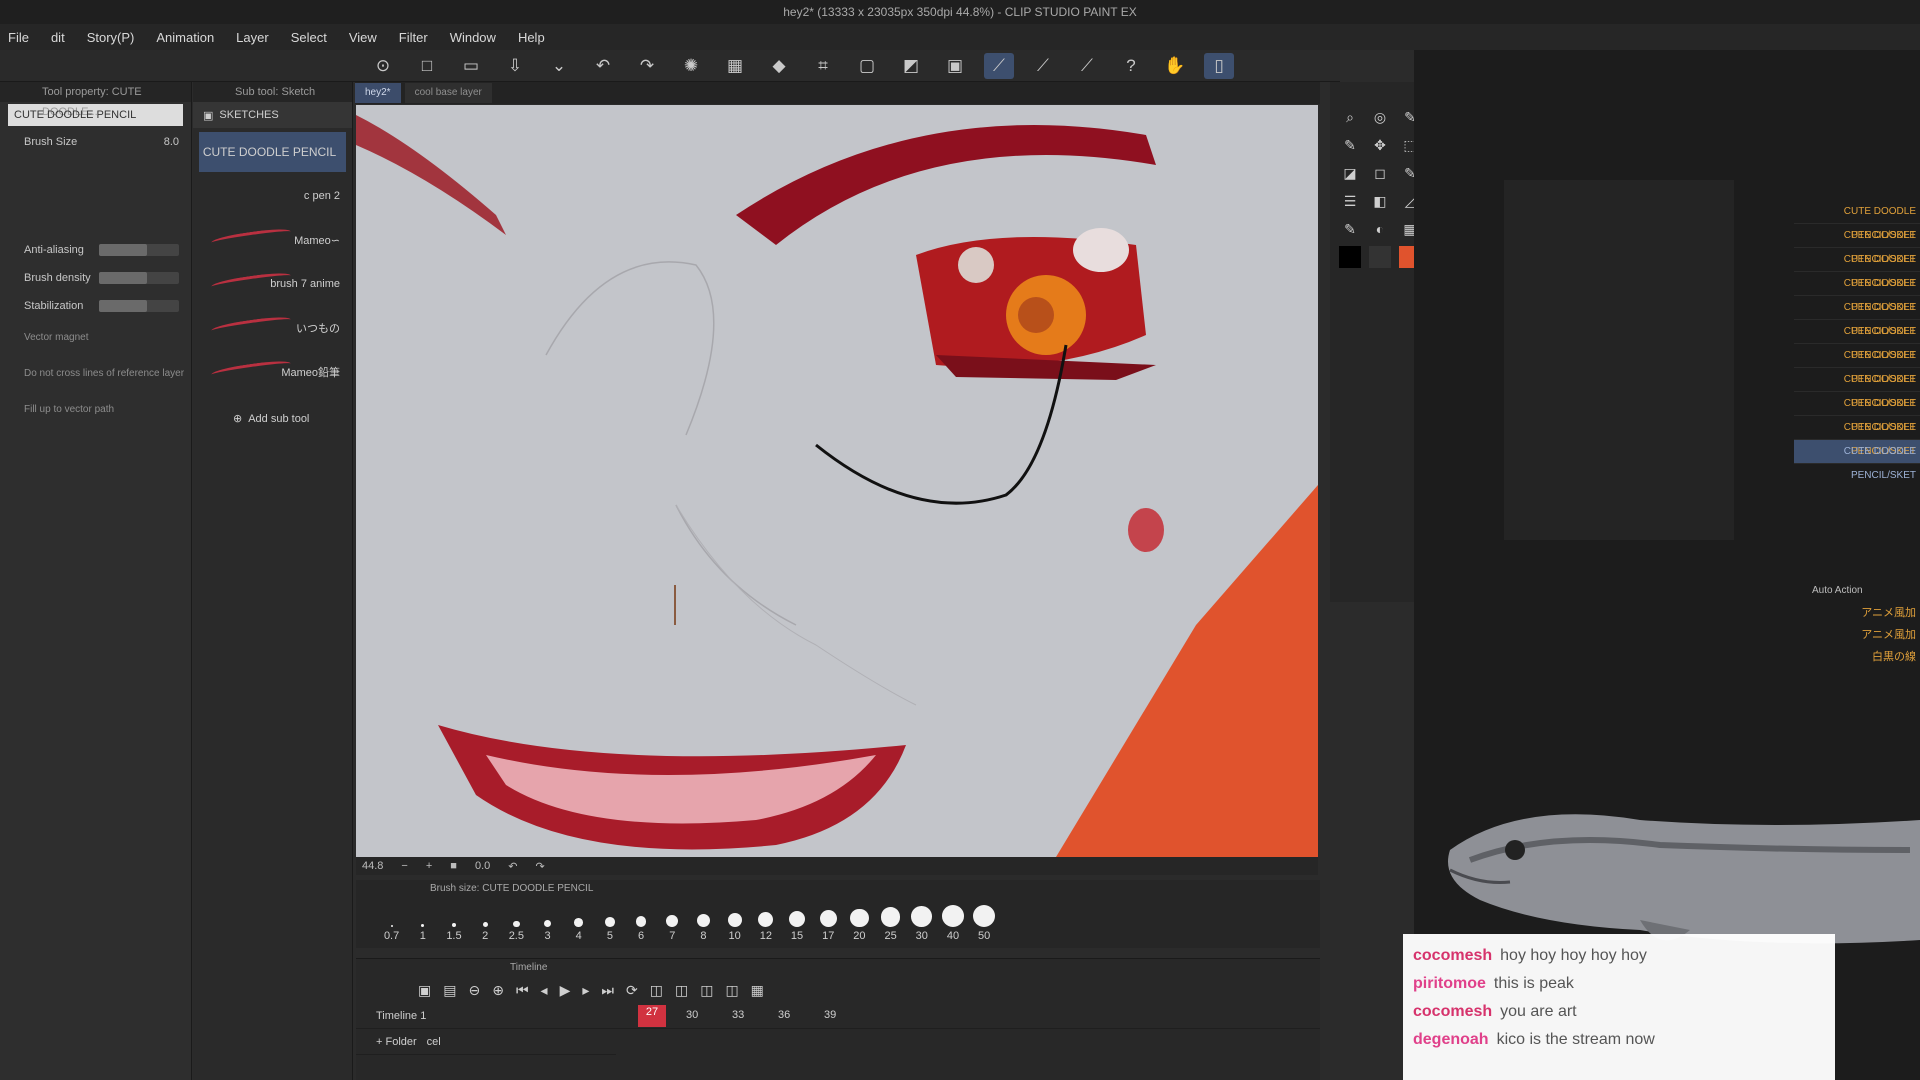 Image resolution: width=1920 pixels, height=1080 pixels. Describe the element at coordinates (95, 338) in the screenshot. I see `vector-magnet-row: Vector magnet` at that location.